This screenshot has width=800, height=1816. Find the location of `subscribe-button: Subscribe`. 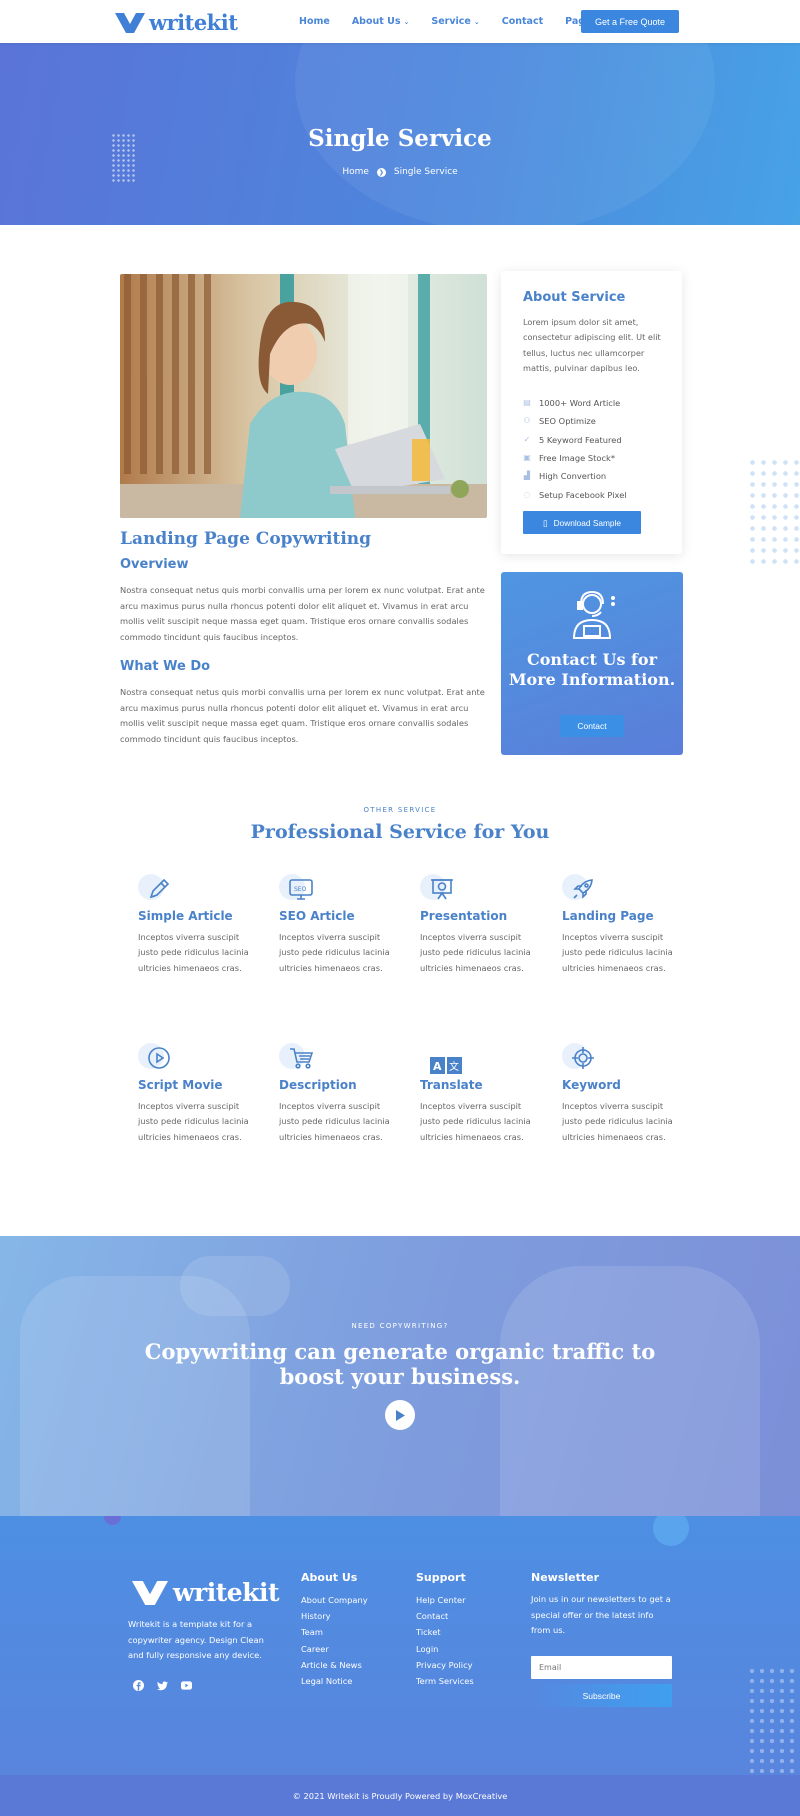

subscribe-button: Subscribe is located at coordinates (601, 1695).